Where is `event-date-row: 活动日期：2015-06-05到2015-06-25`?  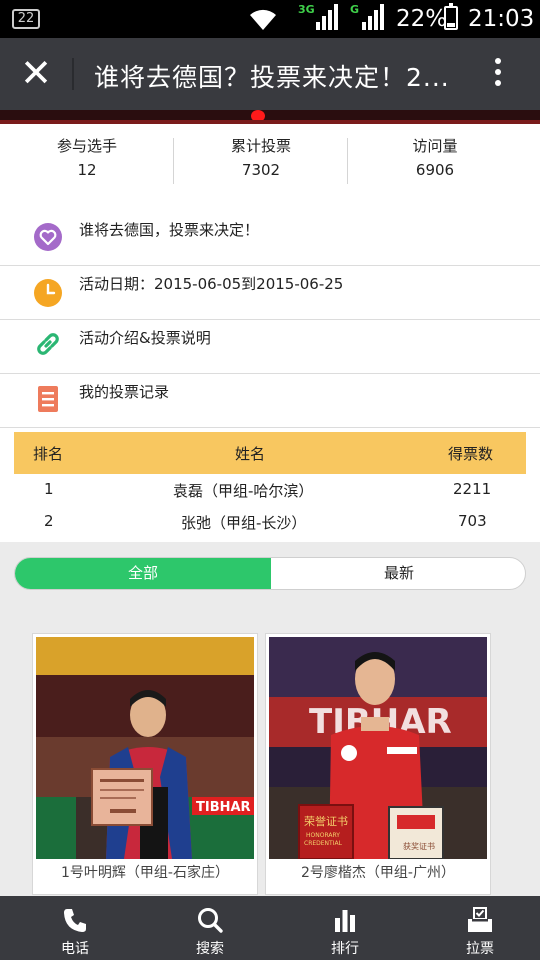
event-date-row: 活动日期：2015-06-05到2015-06-25 is located at coordinates (270, 293).